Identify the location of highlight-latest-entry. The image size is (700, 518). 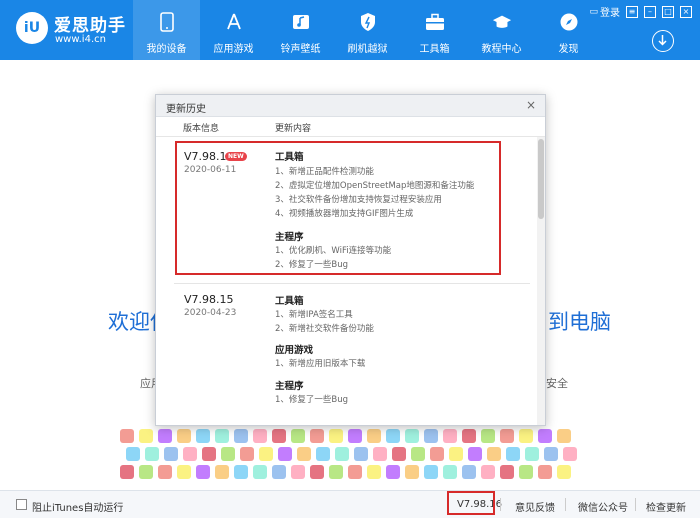
(338, 208).